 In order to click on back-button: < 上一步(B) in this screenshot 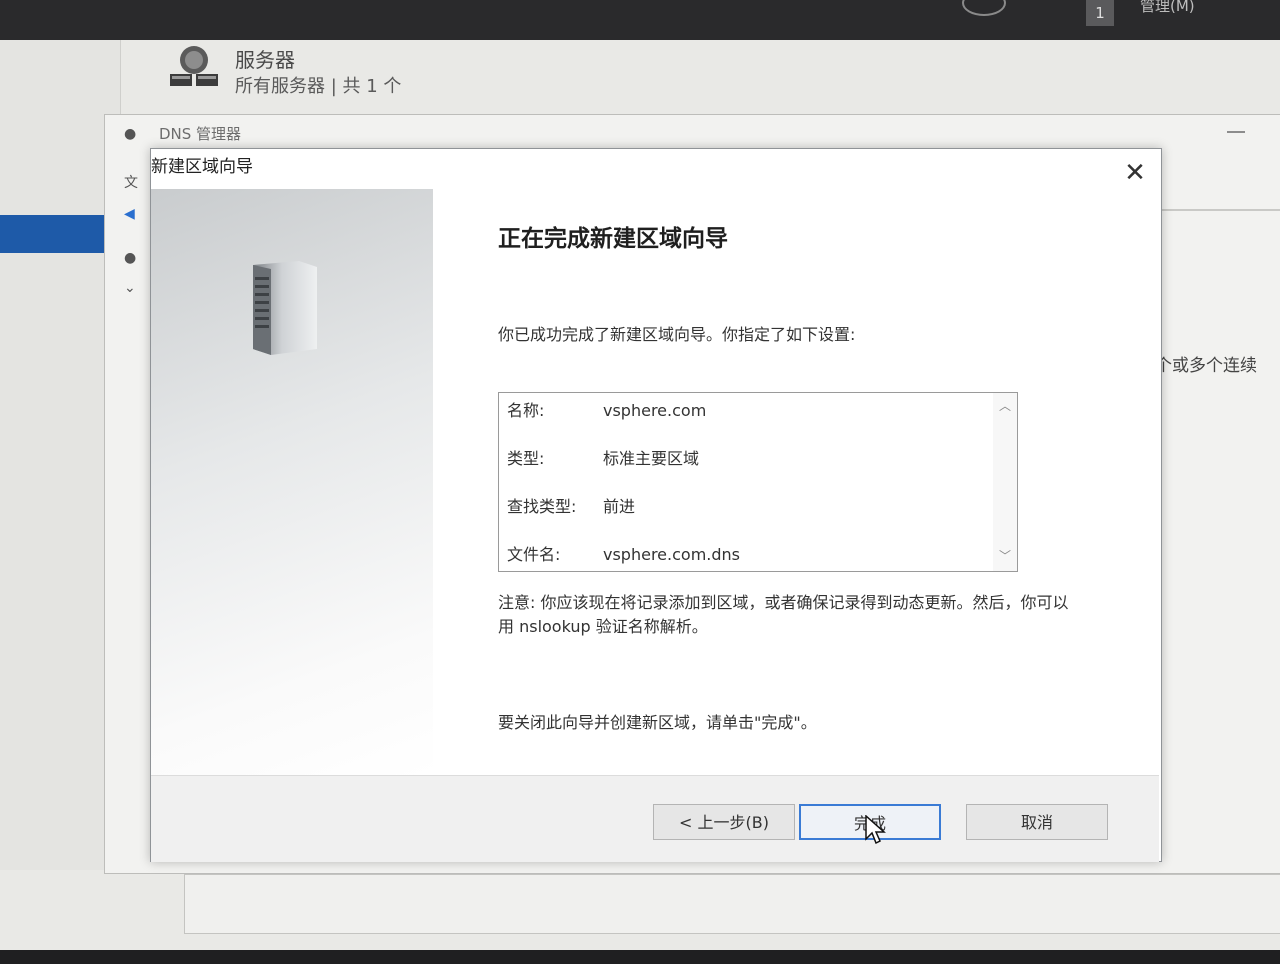, I will do `click(724, 822)`.